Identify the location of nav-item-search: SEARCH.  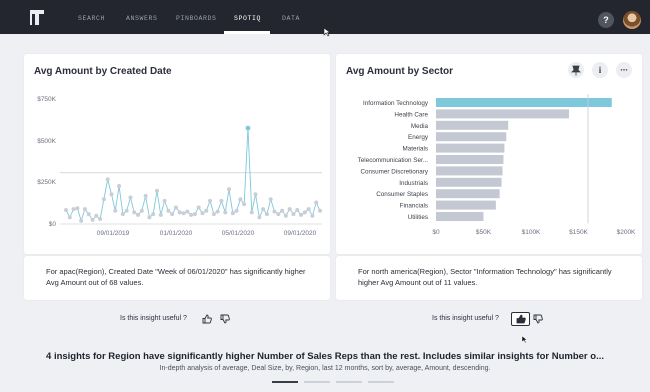
(91, 18).